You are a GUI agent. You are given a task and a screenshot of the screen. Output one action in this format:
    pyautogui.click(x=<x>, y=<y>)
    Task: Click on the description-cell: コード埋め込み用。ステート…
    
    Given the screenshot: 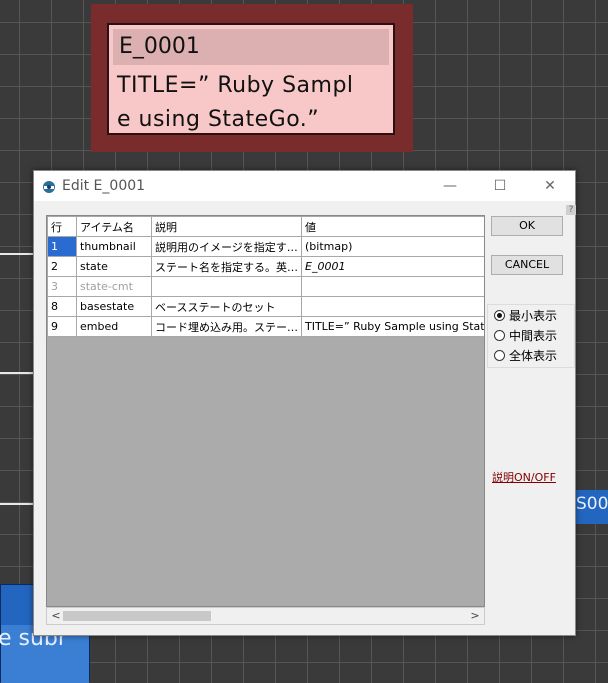 What is the action you would take?
    pyautogui.click(x=226, y=326)
    